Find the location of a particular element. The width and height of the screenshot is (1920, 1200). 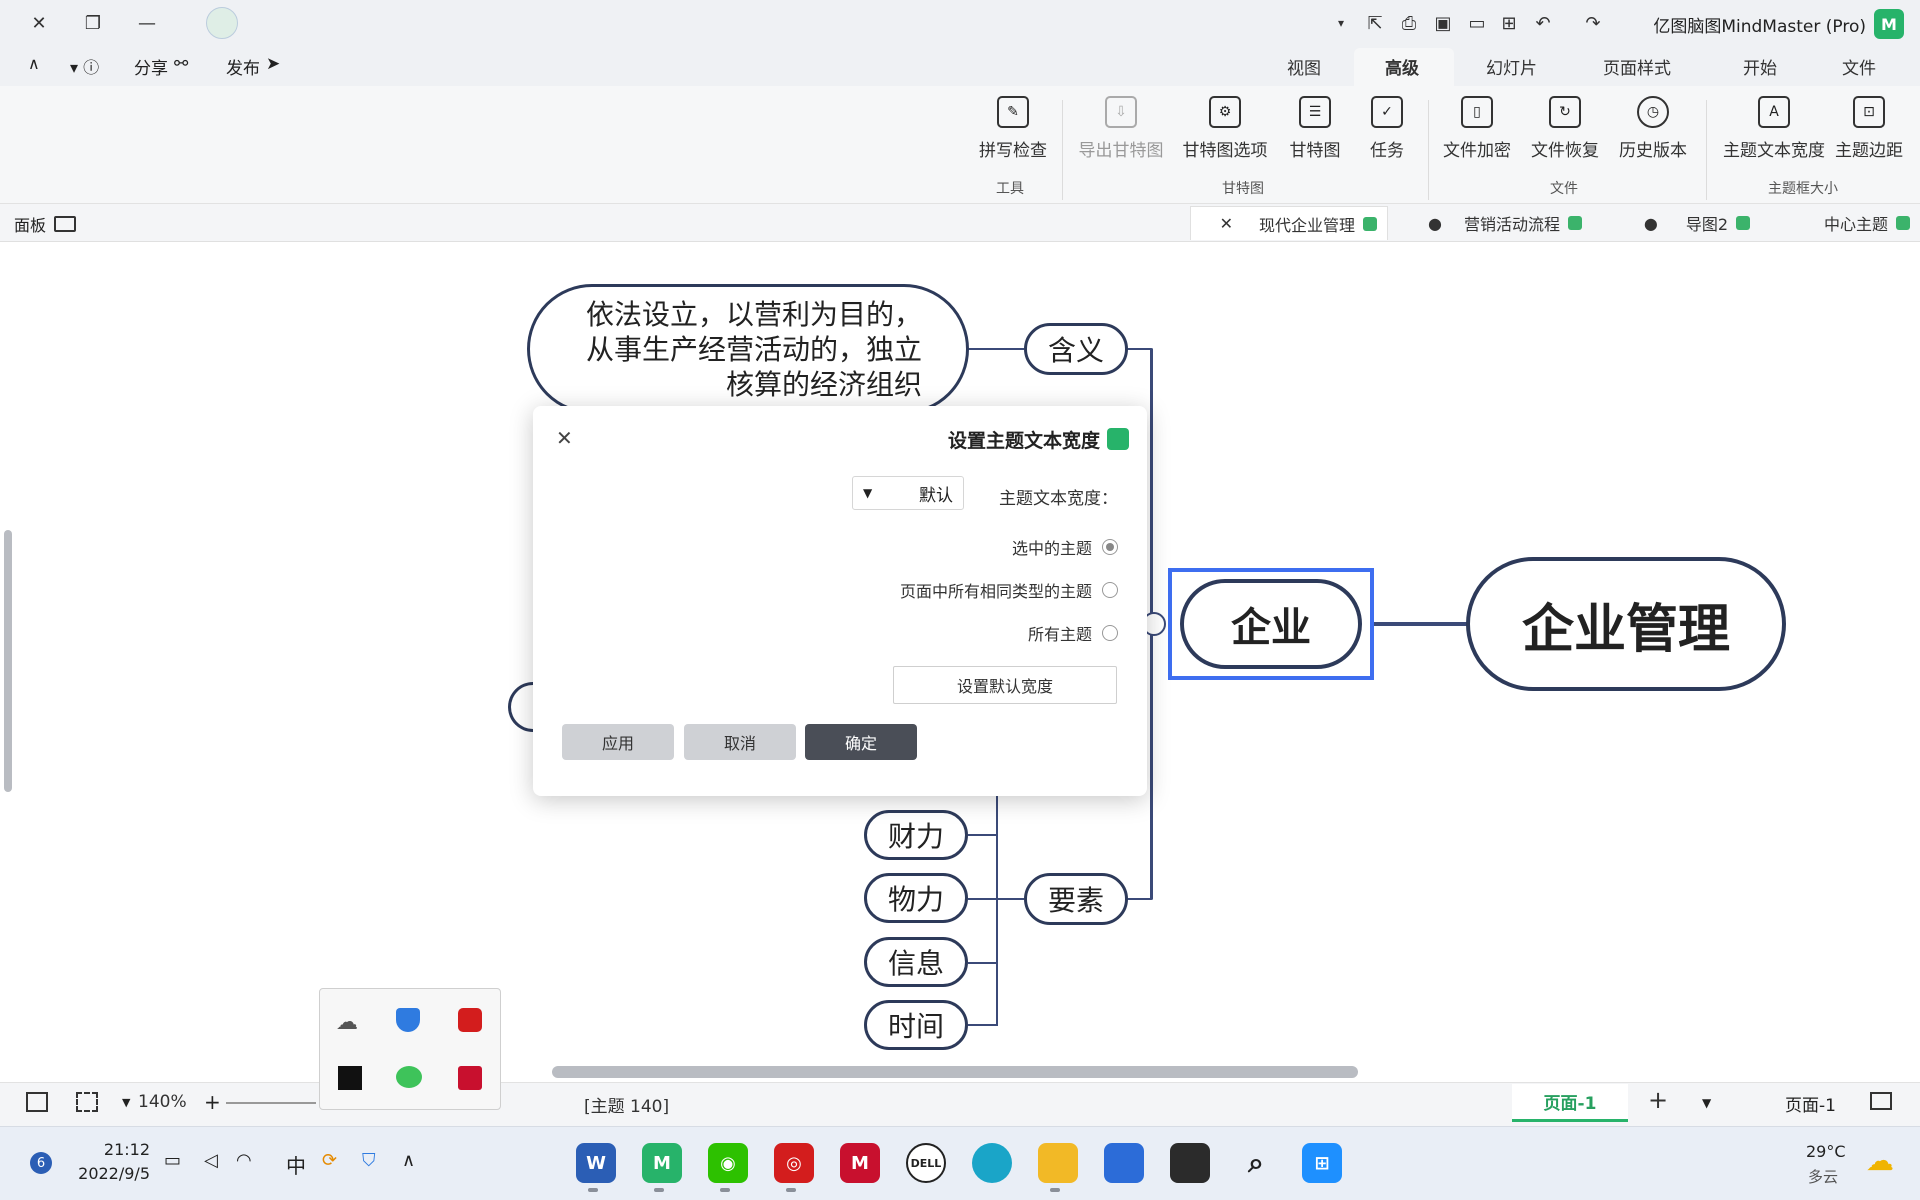

edge-icon is located at coordinates (992, 1163).